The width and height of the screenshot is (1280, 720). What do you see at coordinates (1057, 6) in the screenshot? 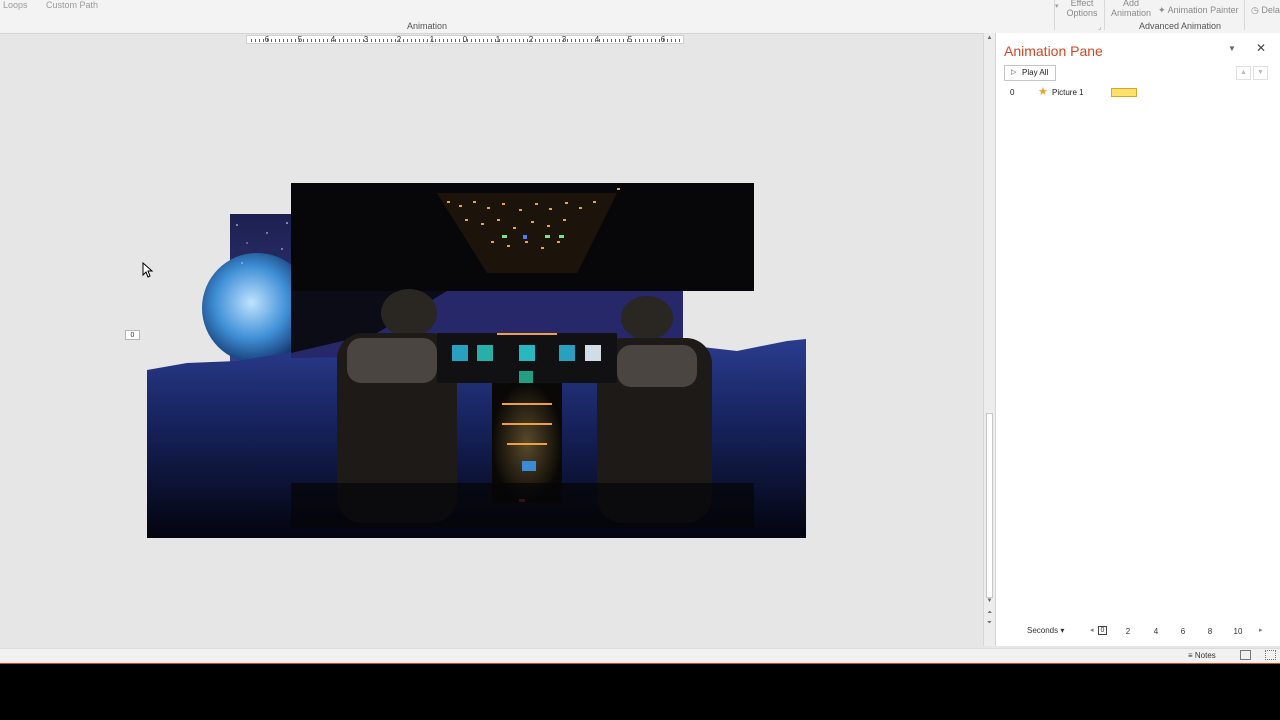
I see `gallery-more-icon: ▾` at bounding box center [1057, 6].